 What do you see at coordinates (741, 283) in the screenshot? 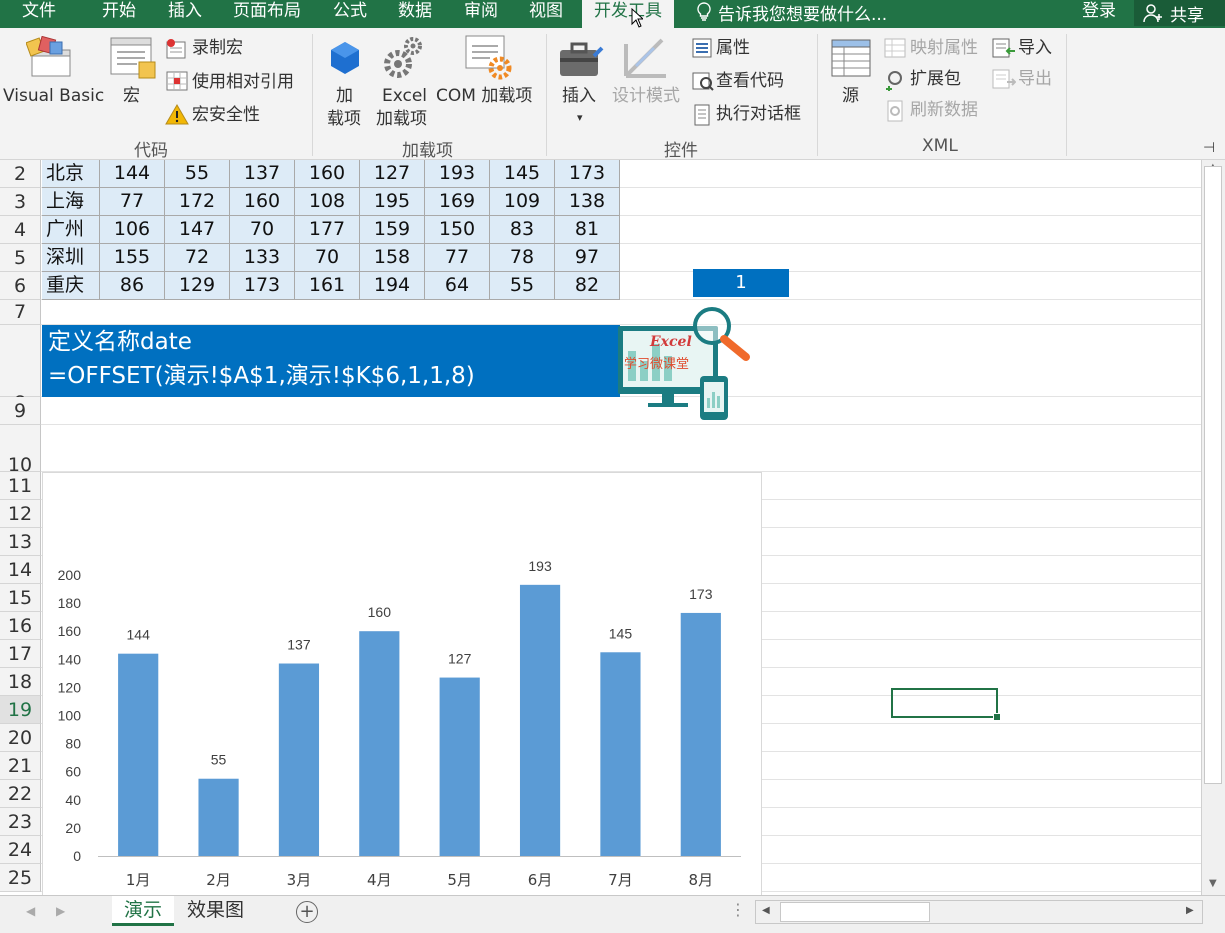
I see `k6-cell: 1` at bounding box center [741, 283].